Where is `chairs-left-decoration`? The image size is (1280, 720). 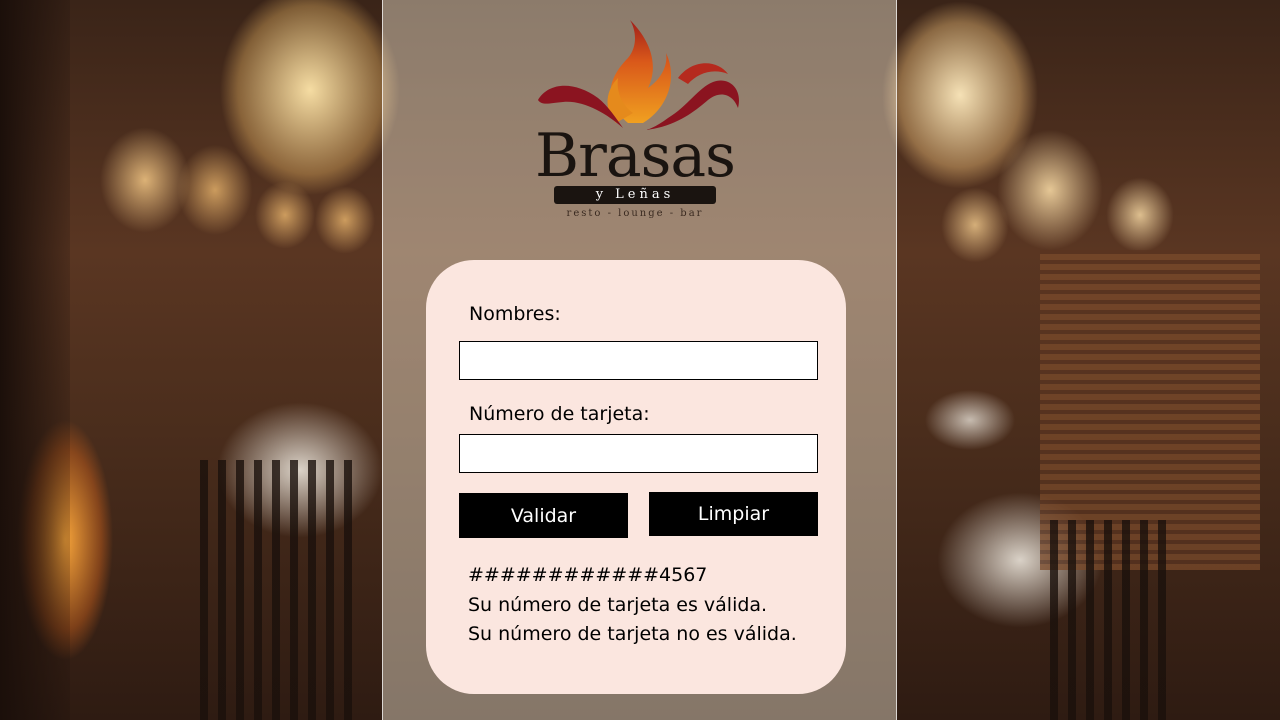 chairs-left-decoration is located at coordinates (280, 590).